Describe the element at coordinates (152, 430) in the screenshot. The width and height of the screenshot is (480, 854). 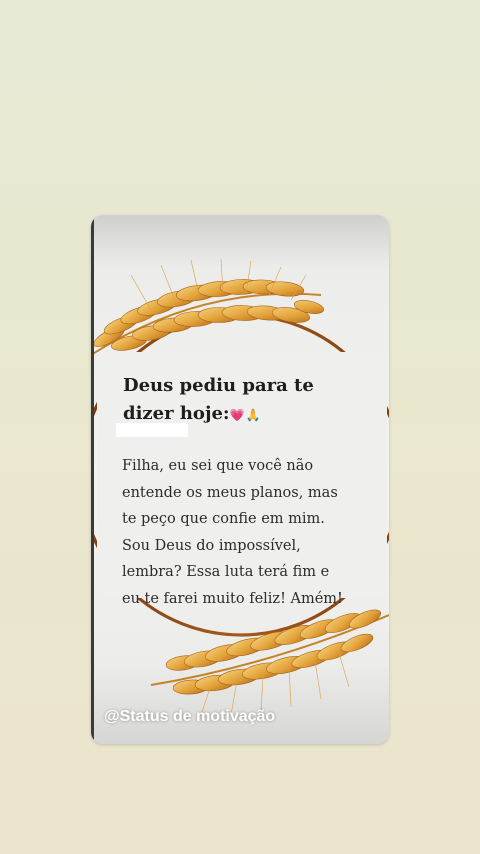
I see `redaction-bar` at that location.